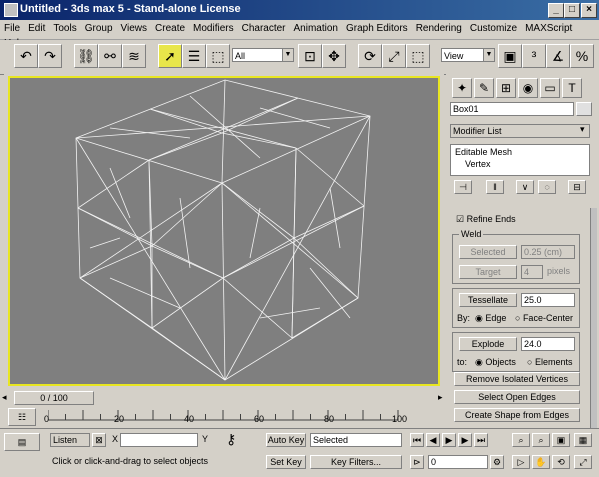 The width and height of the screenshot is (599, 477). I want to click on percent-snap-icon: %, so click(582, 56).